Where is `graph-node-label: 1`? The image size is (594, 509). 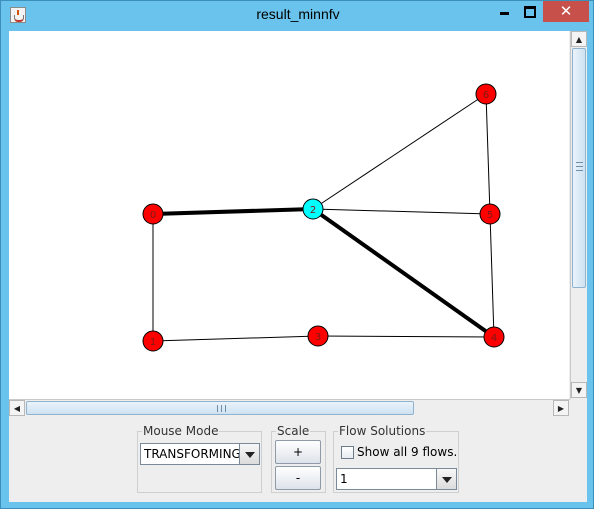
graph-node-label: 1 is located at coordinates (153, 342).